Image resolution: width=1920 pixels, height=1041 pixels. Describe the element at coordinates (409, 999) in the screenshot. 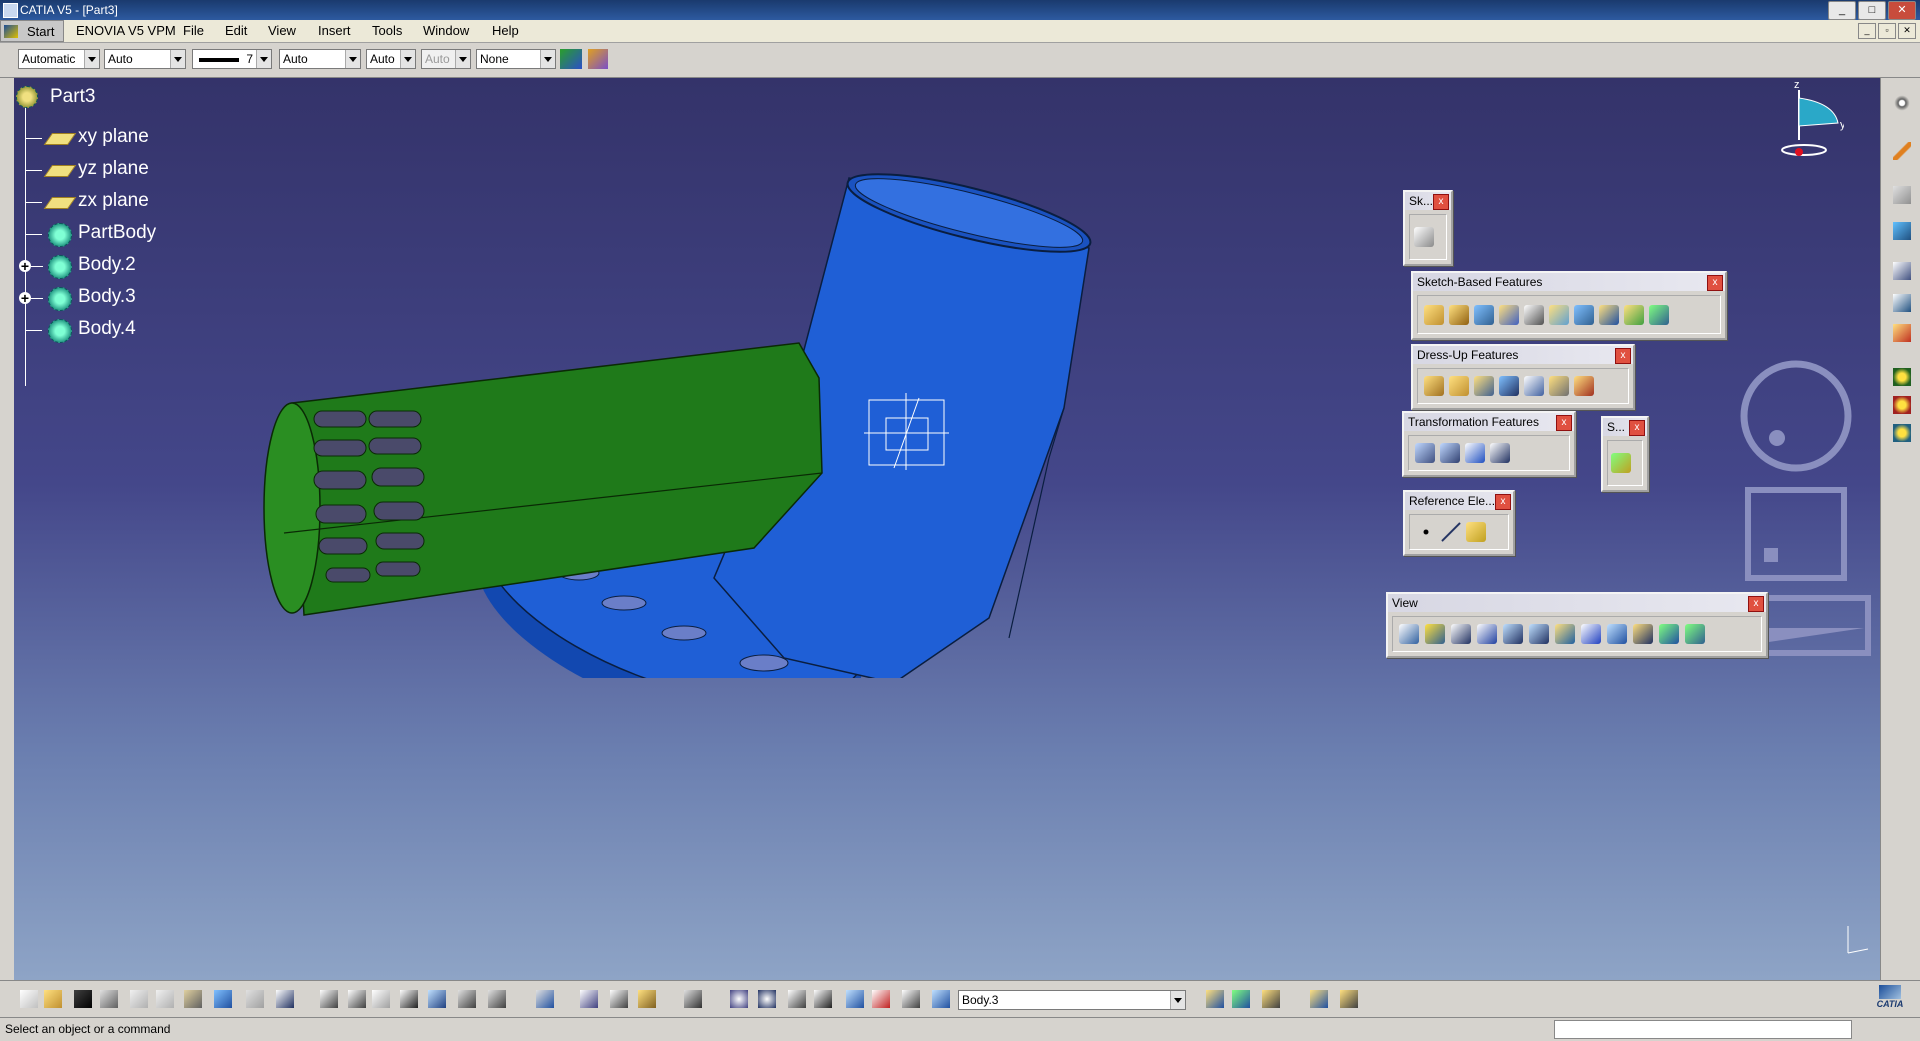

I see `design-table-icon` at that location.